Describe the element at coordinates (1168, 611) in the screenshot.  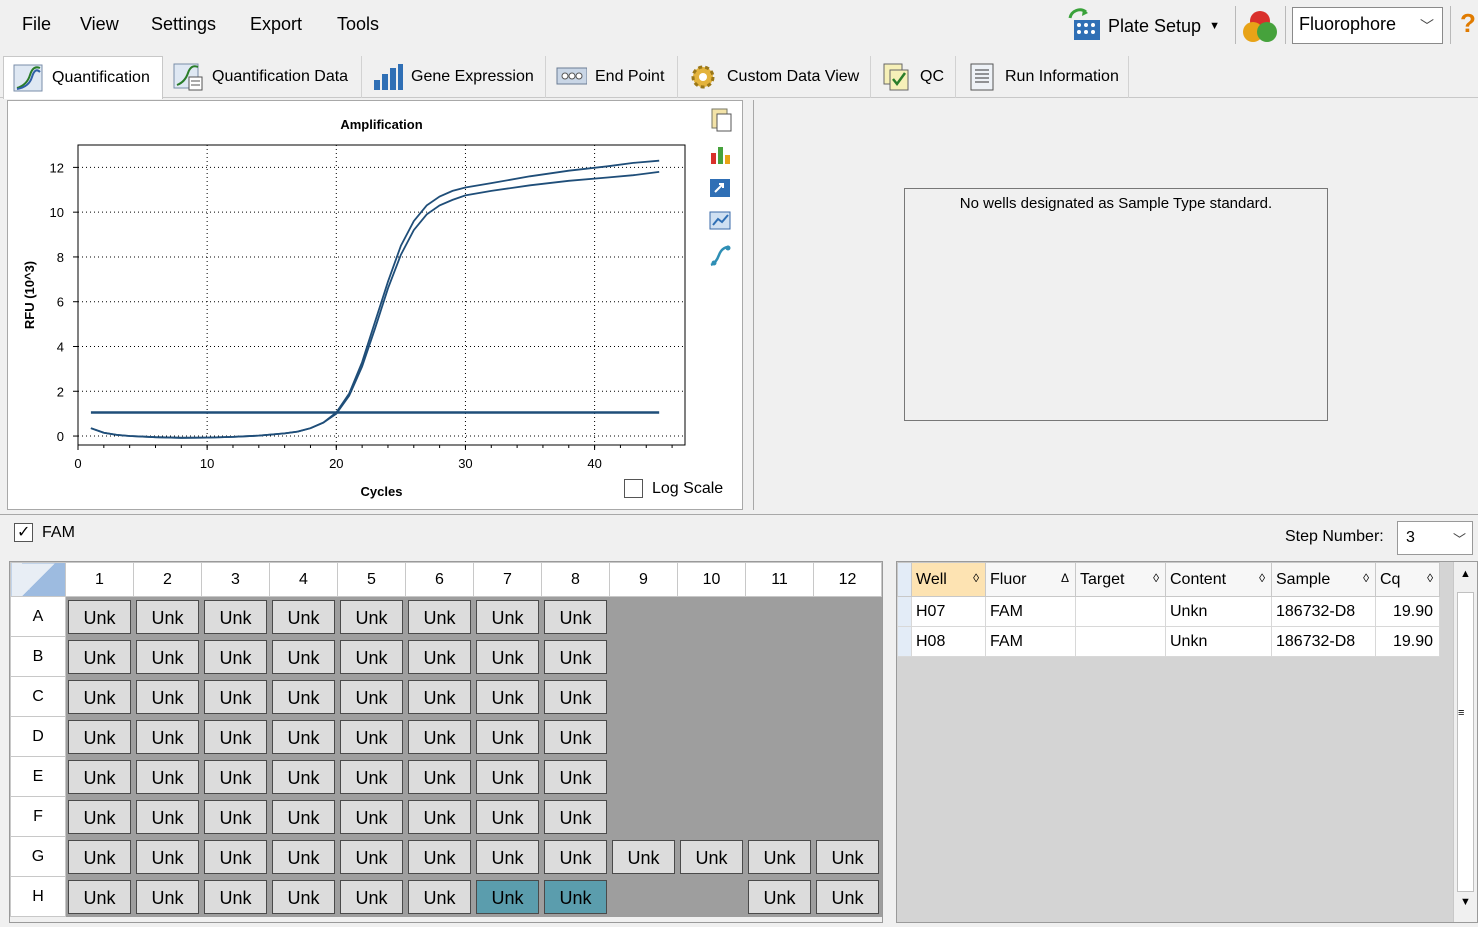
I see `table-row: H07 FAM Unkn 186732-D8 19.90` at that location.